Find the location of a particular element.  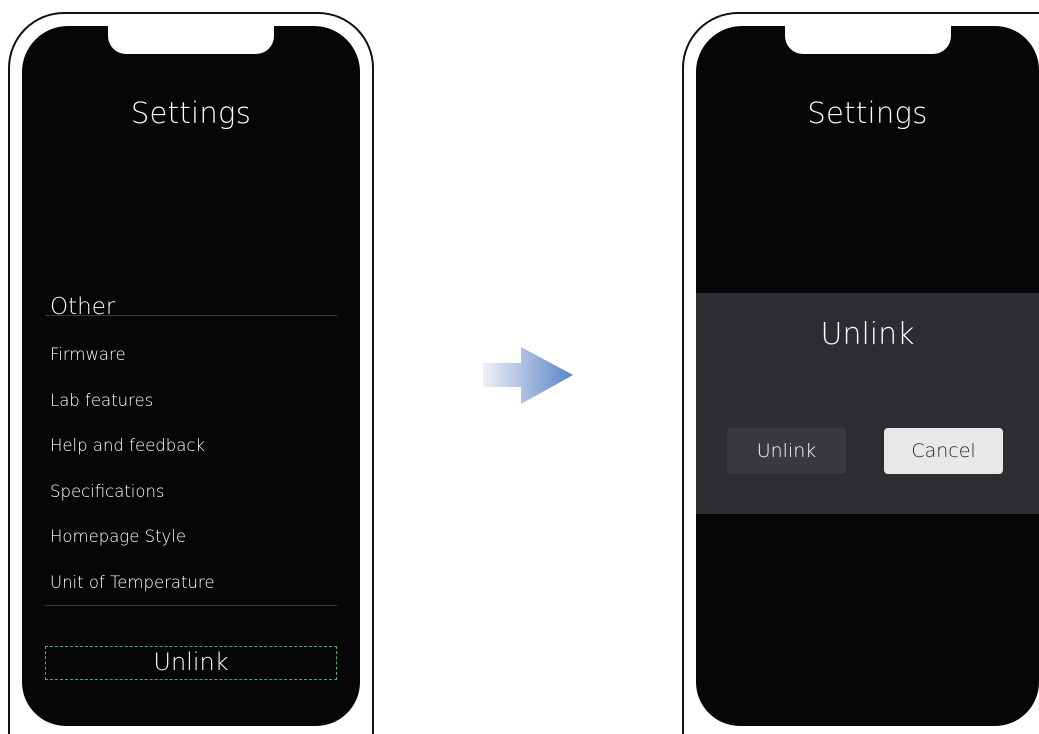

section-divider is located at coordinates (191, 315).